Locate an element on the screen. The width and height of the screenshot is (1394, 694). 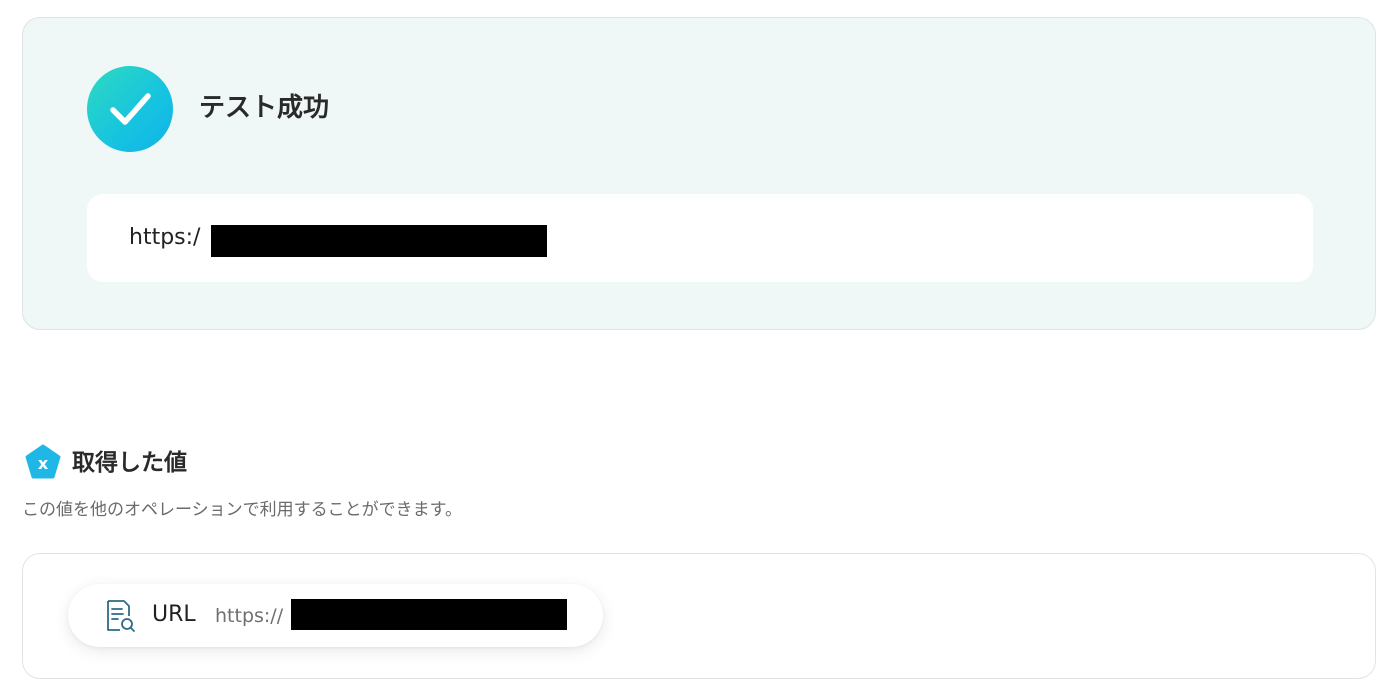
variable-x-icon: x is located at coordinates (43, 463).